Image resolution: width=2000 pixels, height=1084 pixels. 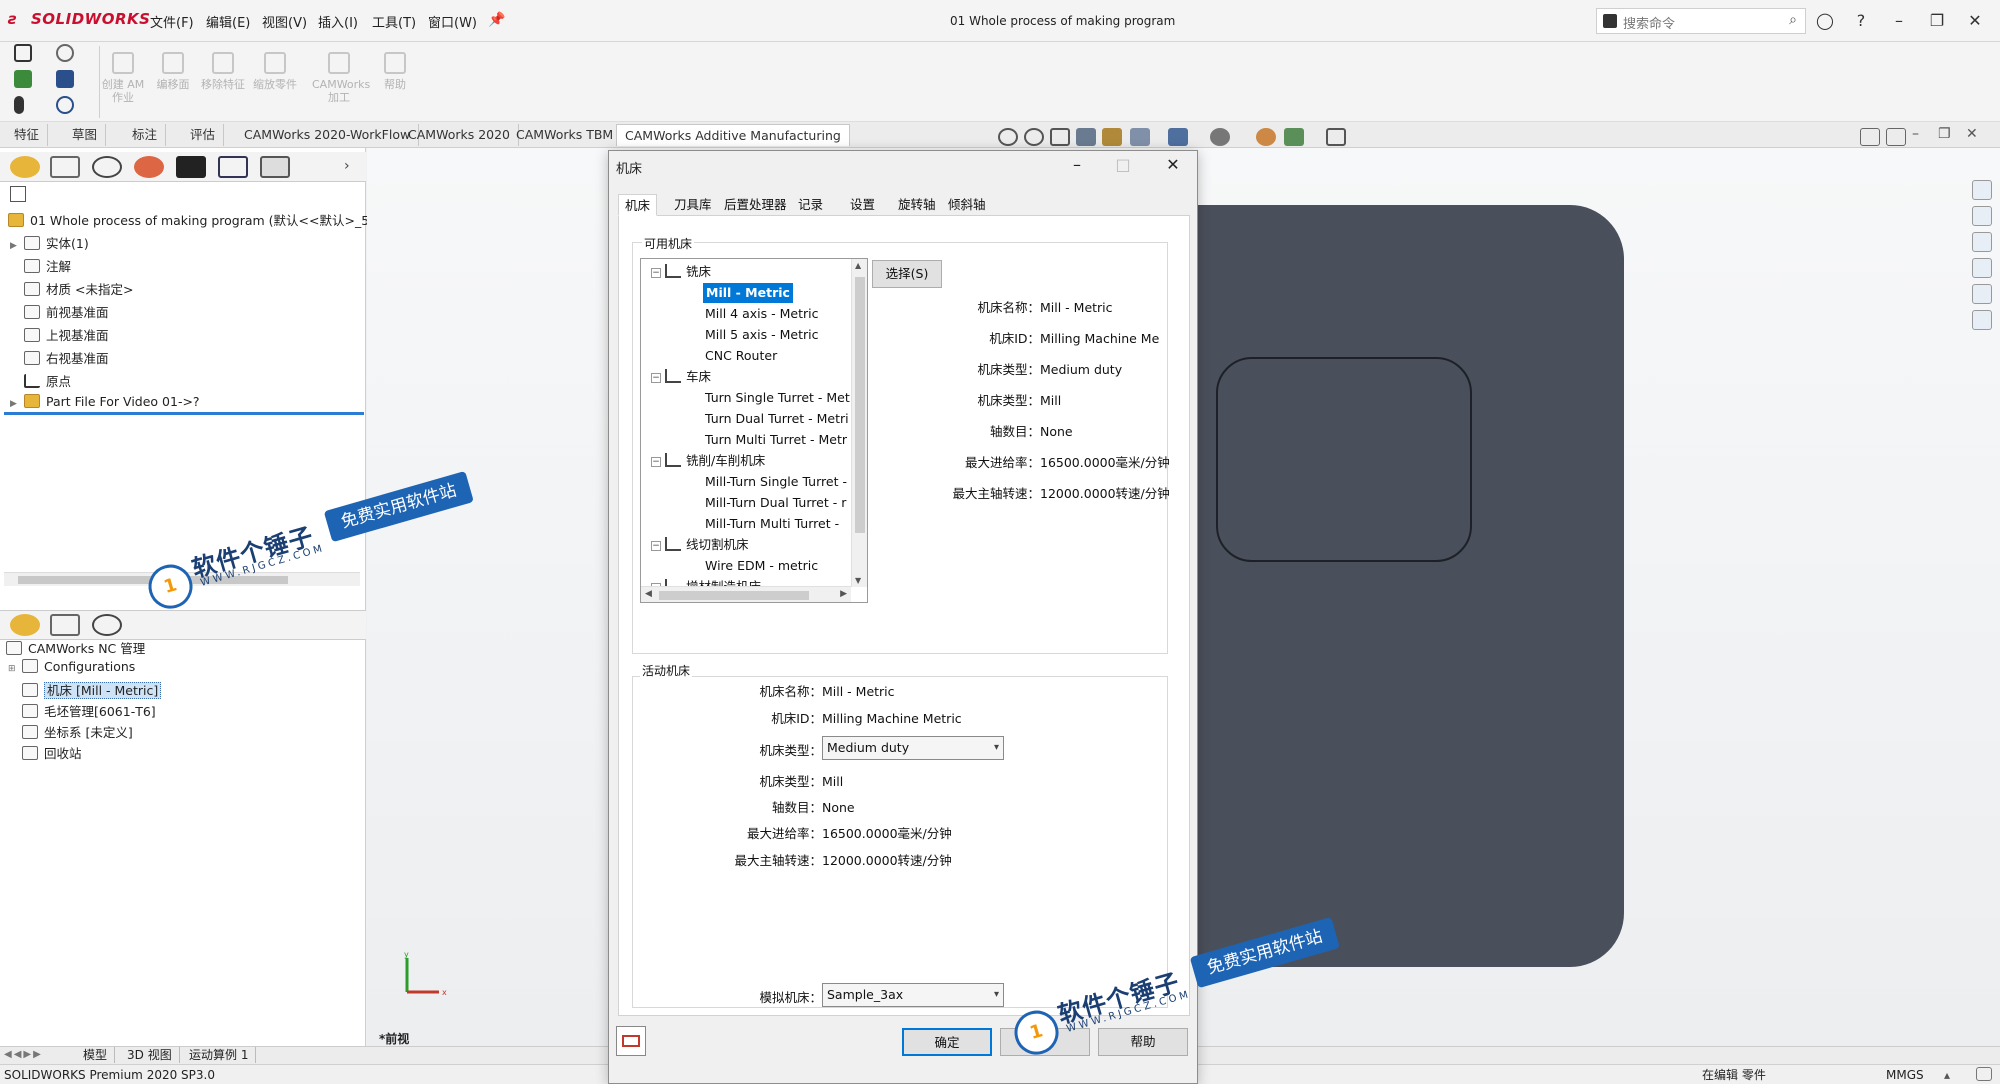 What do you see at coordinates (19, 105) in the screenshot?
I see `rebuild-icon` at bounding box center [19, 105].